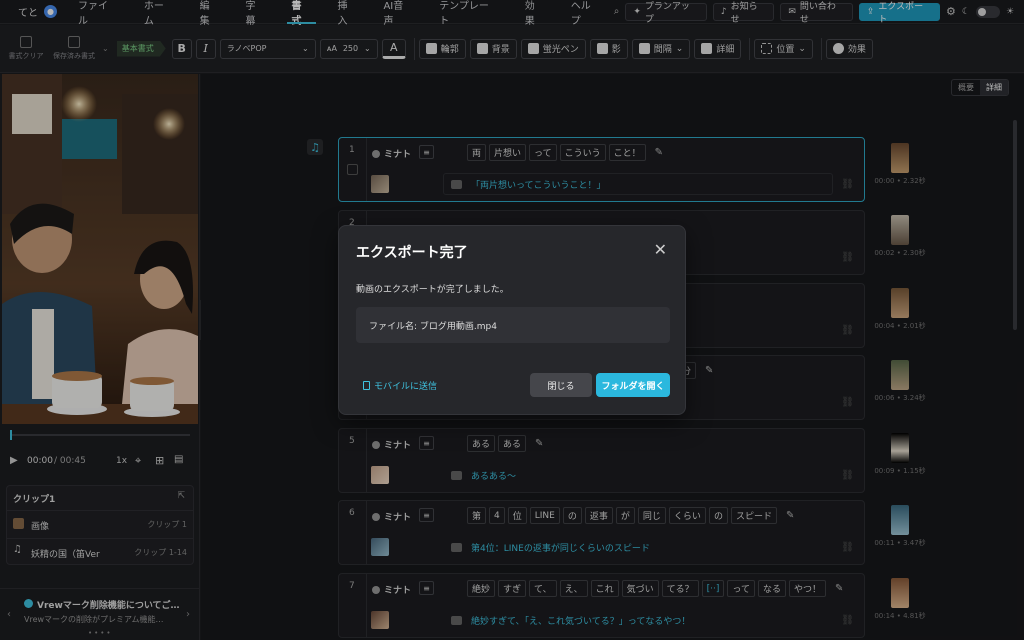 This screenshot has width=1024, height=640. I want to click on file-name-box: ファイル名: ブログ用動画.mp4, so click(513, 325).